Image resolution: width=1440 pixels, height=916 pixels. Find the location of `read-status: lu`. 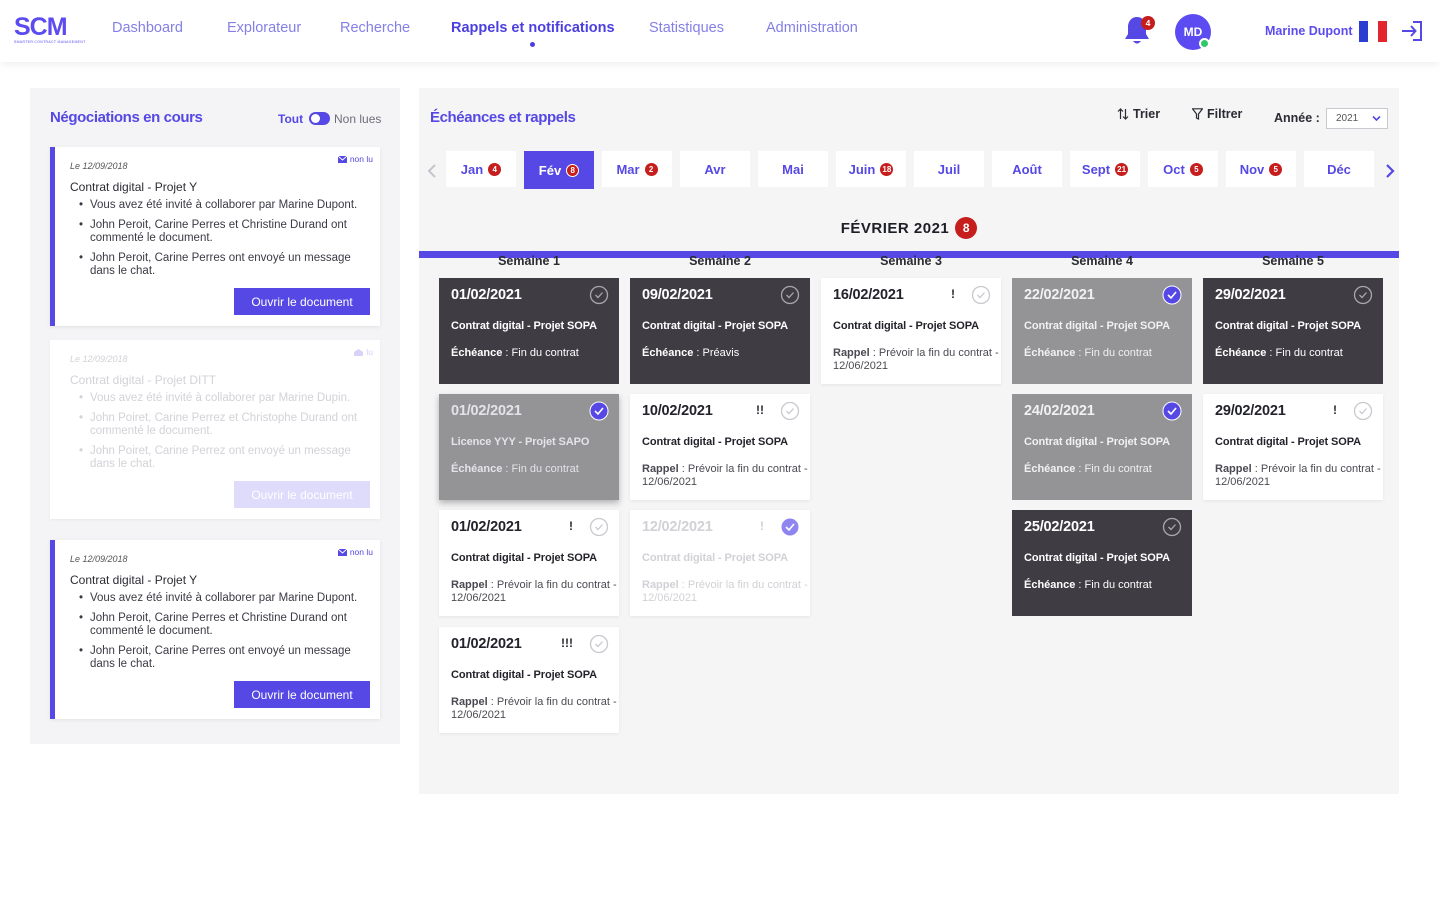

read-status: lu is located at coordinates (363, 352).